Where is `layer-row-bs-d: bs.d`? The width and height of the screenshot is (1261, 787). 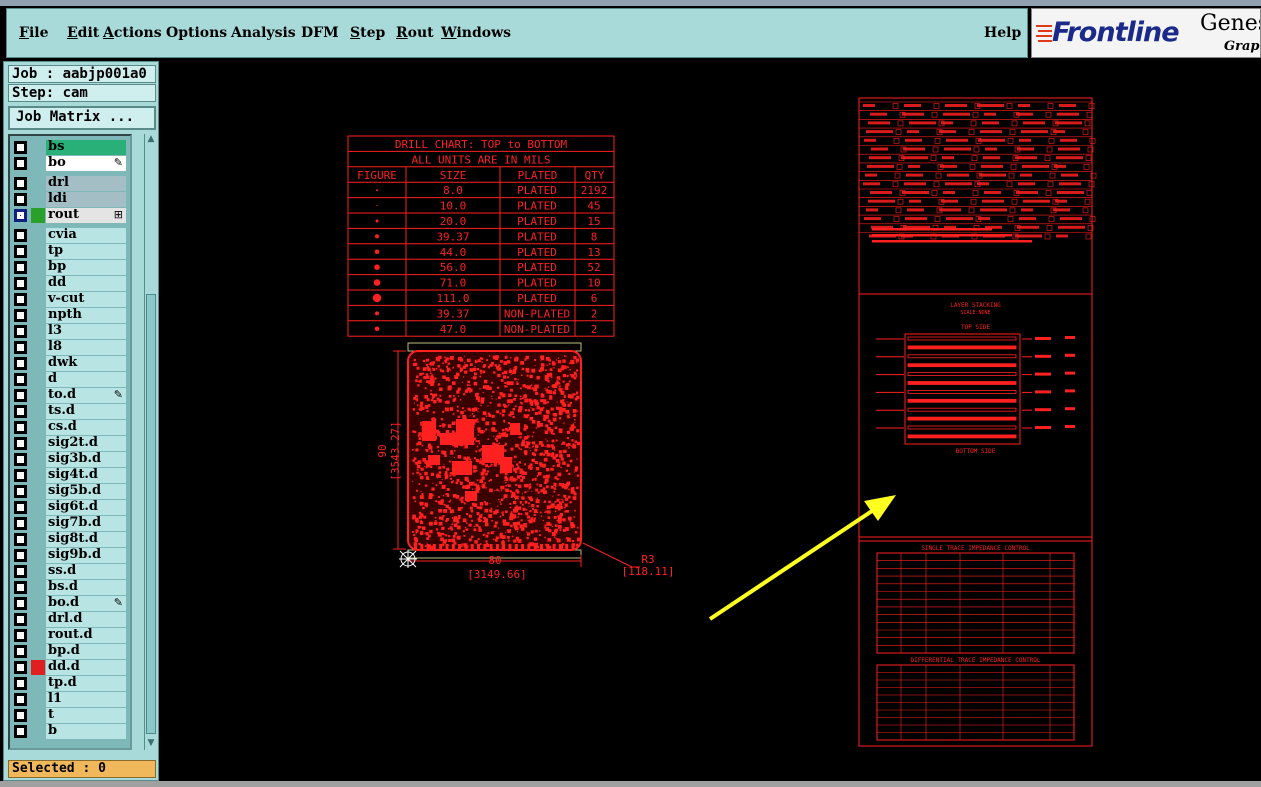
layer-row-bs-d: bs.d is located at coordinates (71, 587).